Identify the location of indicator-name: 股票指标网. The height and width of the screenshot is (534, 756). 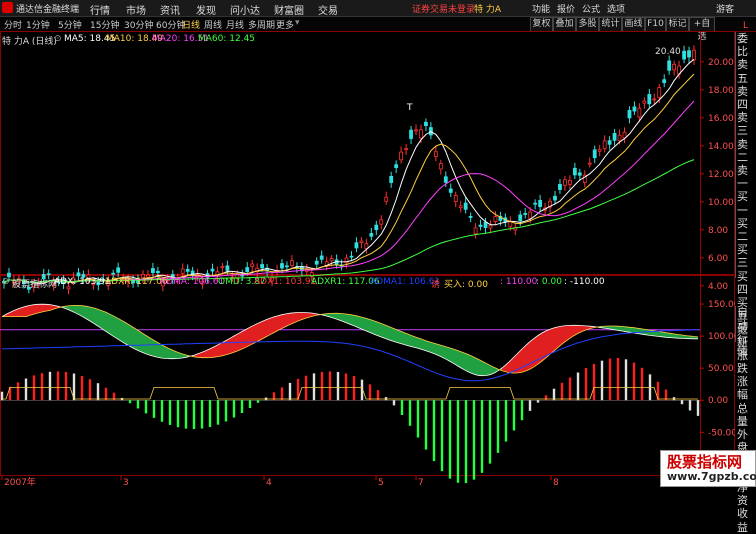
(35, 285).